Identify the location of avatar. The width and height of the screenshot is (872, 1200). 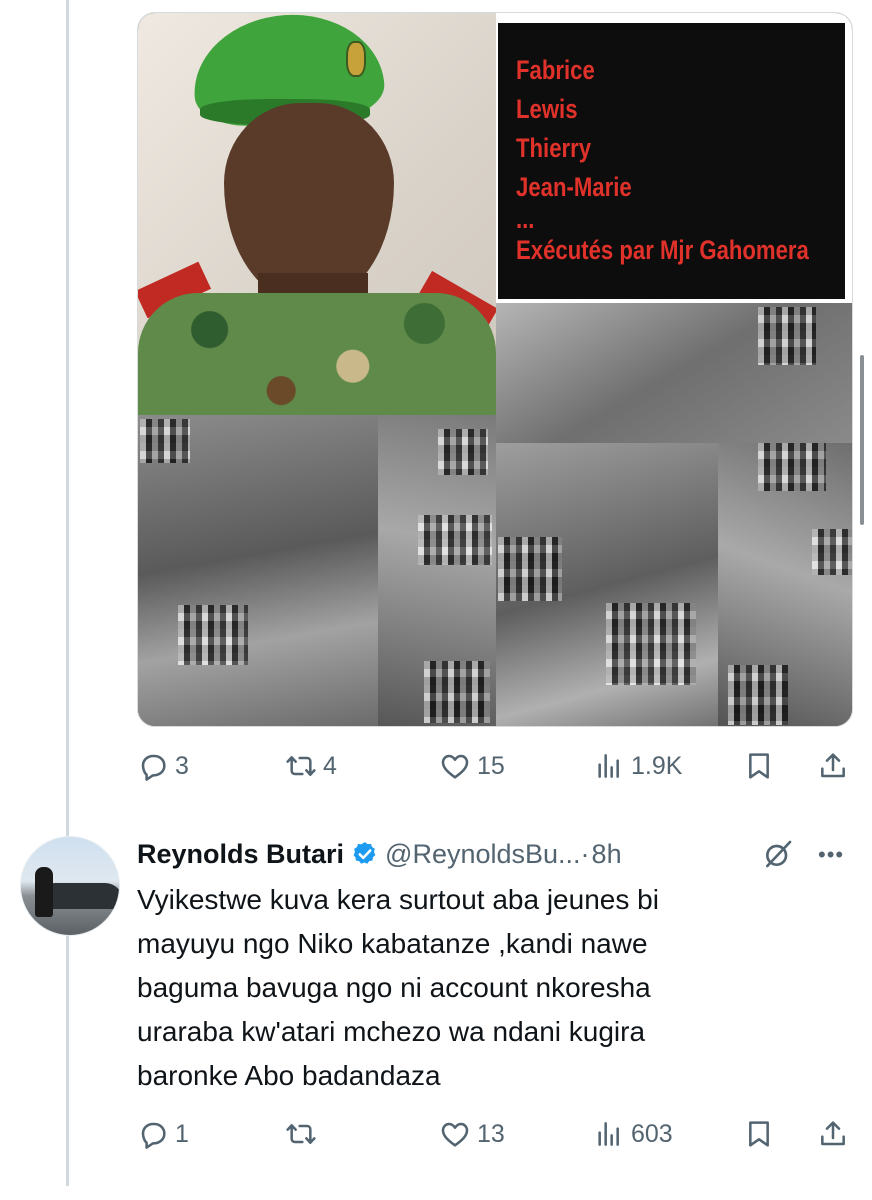
(70, 886).